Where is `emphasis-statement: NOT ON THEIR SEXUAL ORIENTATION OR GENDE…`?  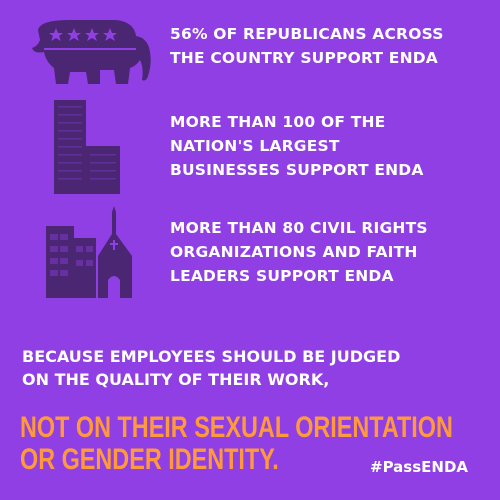 emphasis-statement: NOT ON THEIR SEXUAL ORIENTATION OR GENDE… is located at coordinates (236, 443).